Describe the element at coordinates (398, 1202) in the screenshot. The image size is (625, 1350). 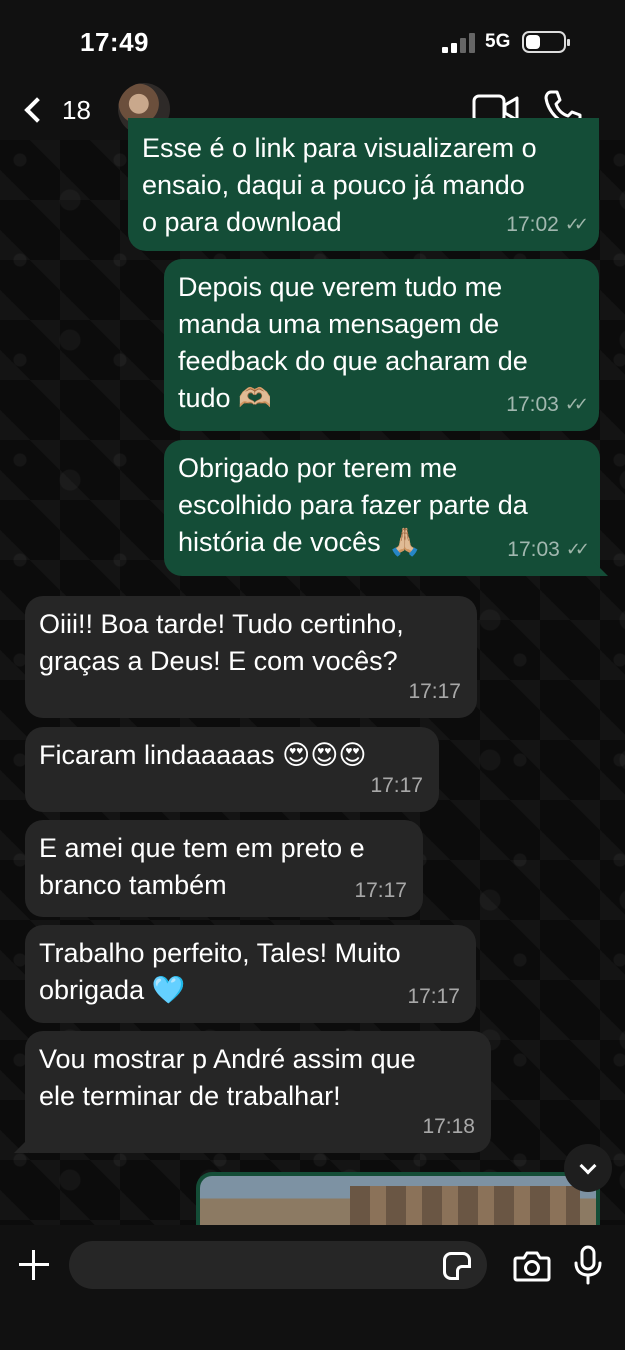
I see `image-message` at that location.